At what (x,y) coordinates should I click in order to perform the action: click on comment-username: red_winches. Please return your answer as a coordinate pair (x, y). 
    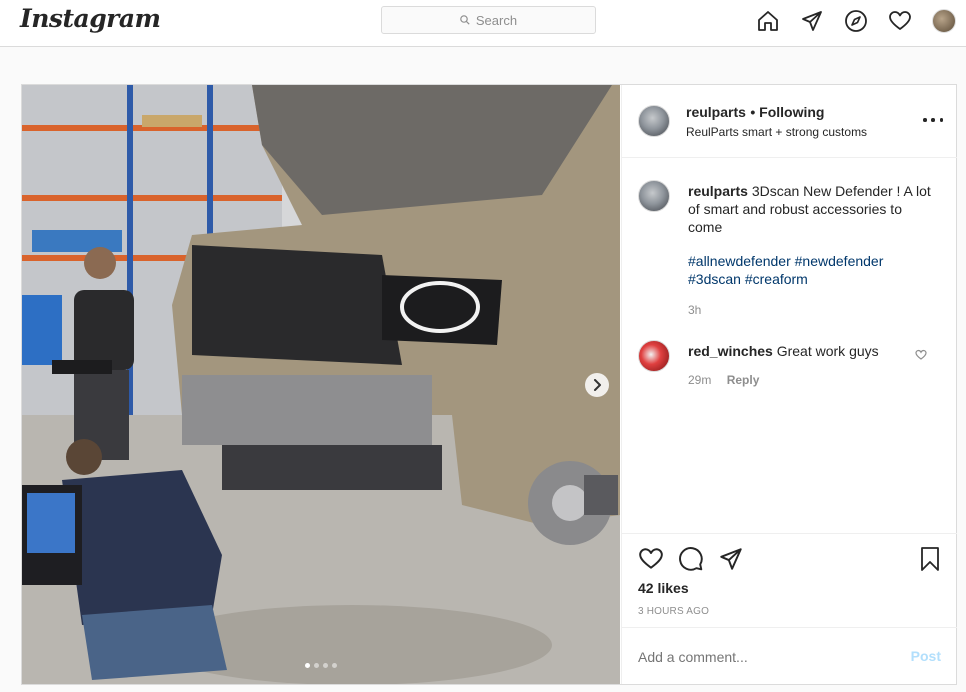
    Looking at the image, I should click on (730, 351).